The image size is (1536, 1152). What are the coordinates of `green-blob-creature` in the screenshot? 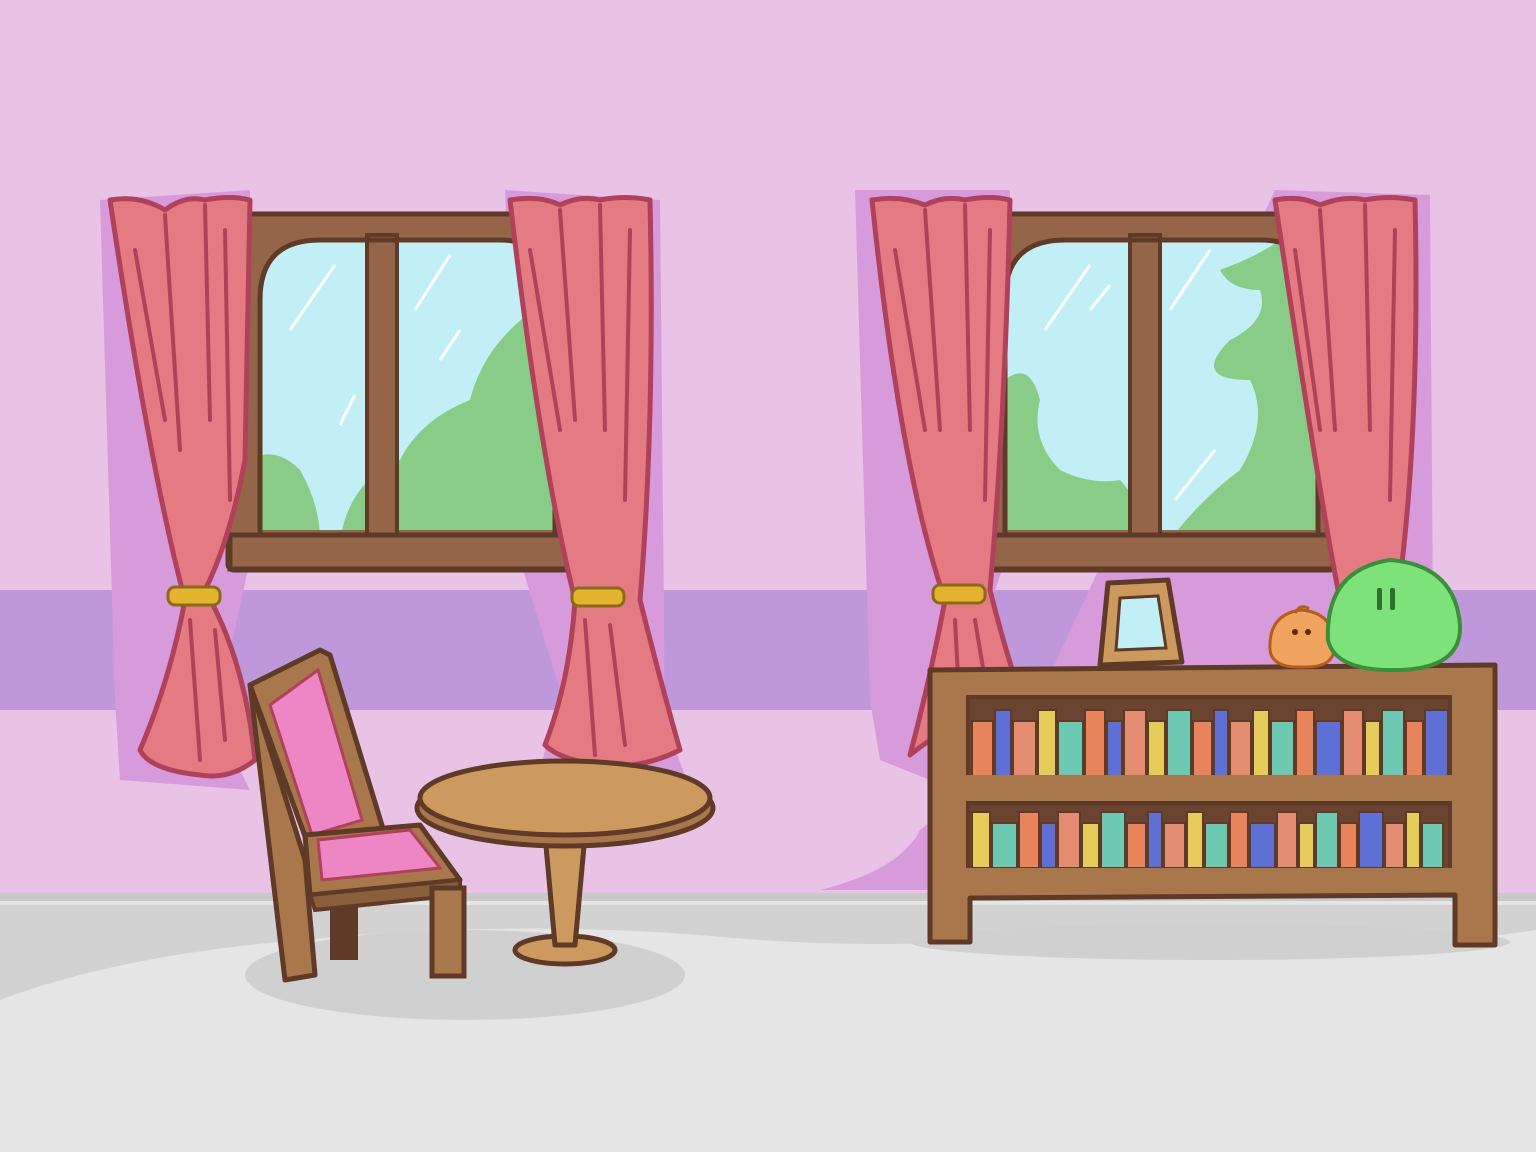 It's located at (1394, 615).